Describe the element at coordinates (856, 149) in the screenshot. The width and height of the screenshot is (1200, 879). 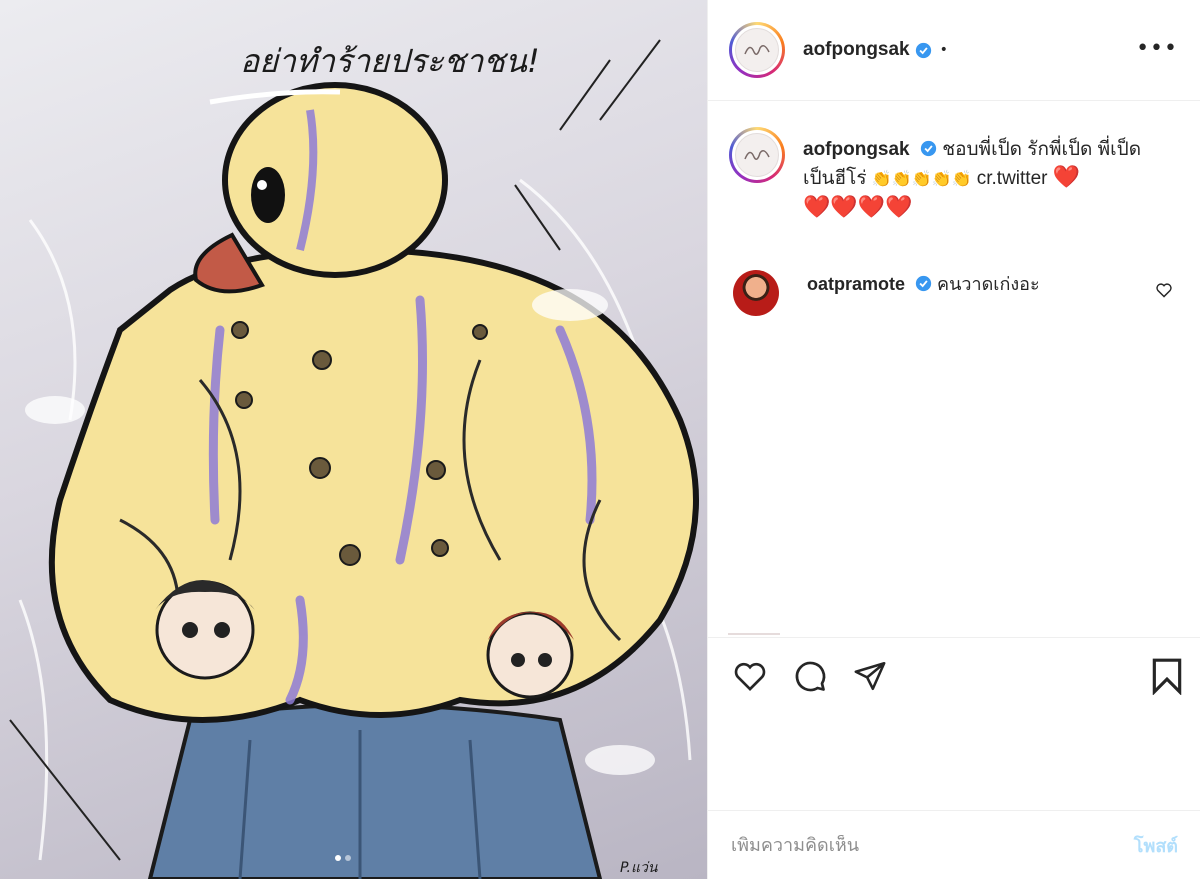
I see `caption-username: aofpongsak` at that location.